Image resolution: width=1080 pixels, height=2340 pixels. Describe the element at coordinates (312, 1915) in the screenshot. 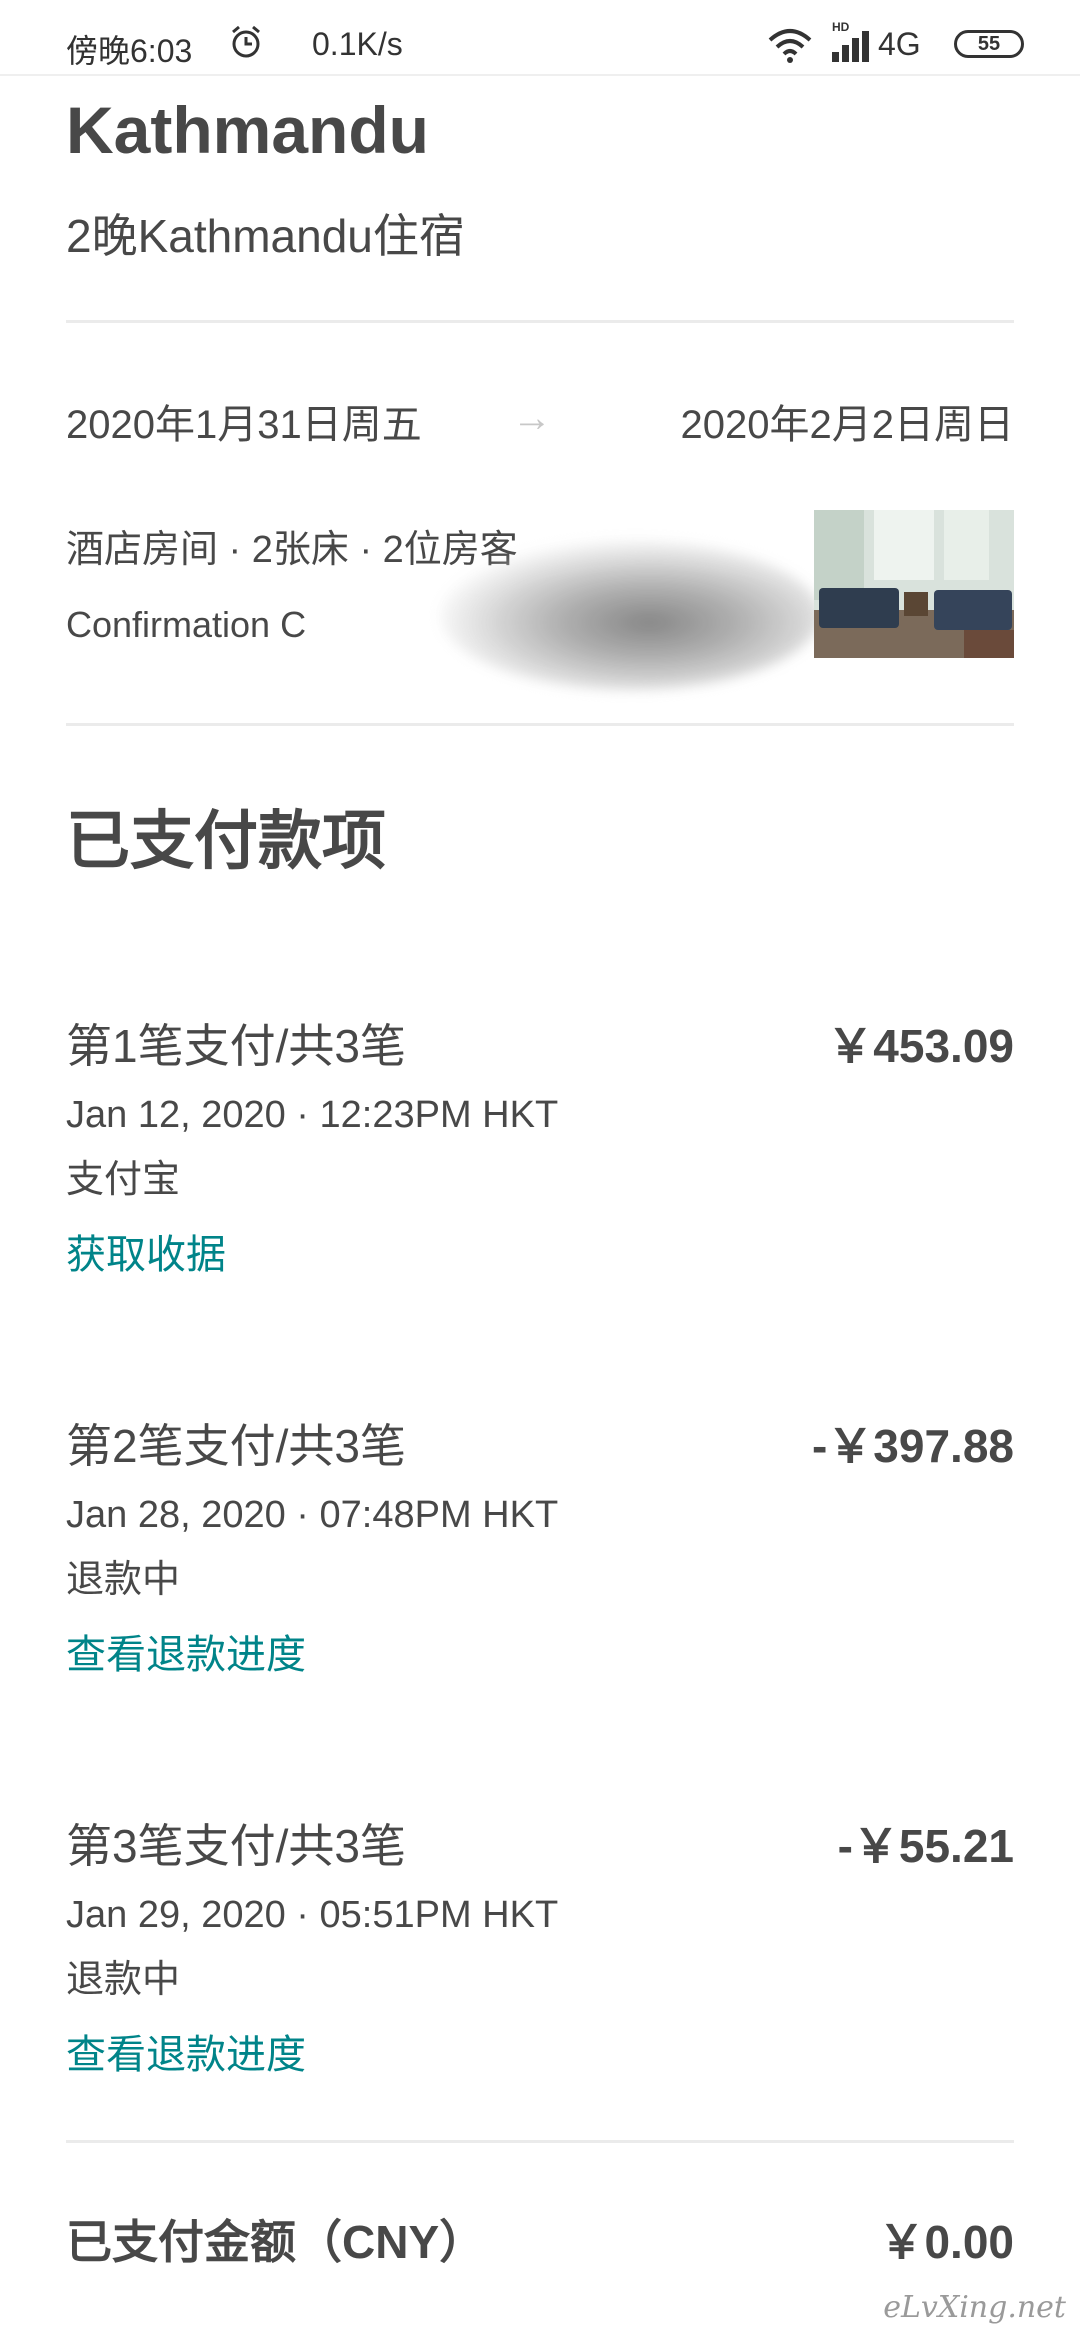

I see `payment-time: Jan 29, 2020 · 05:51PM HKT` at that location.